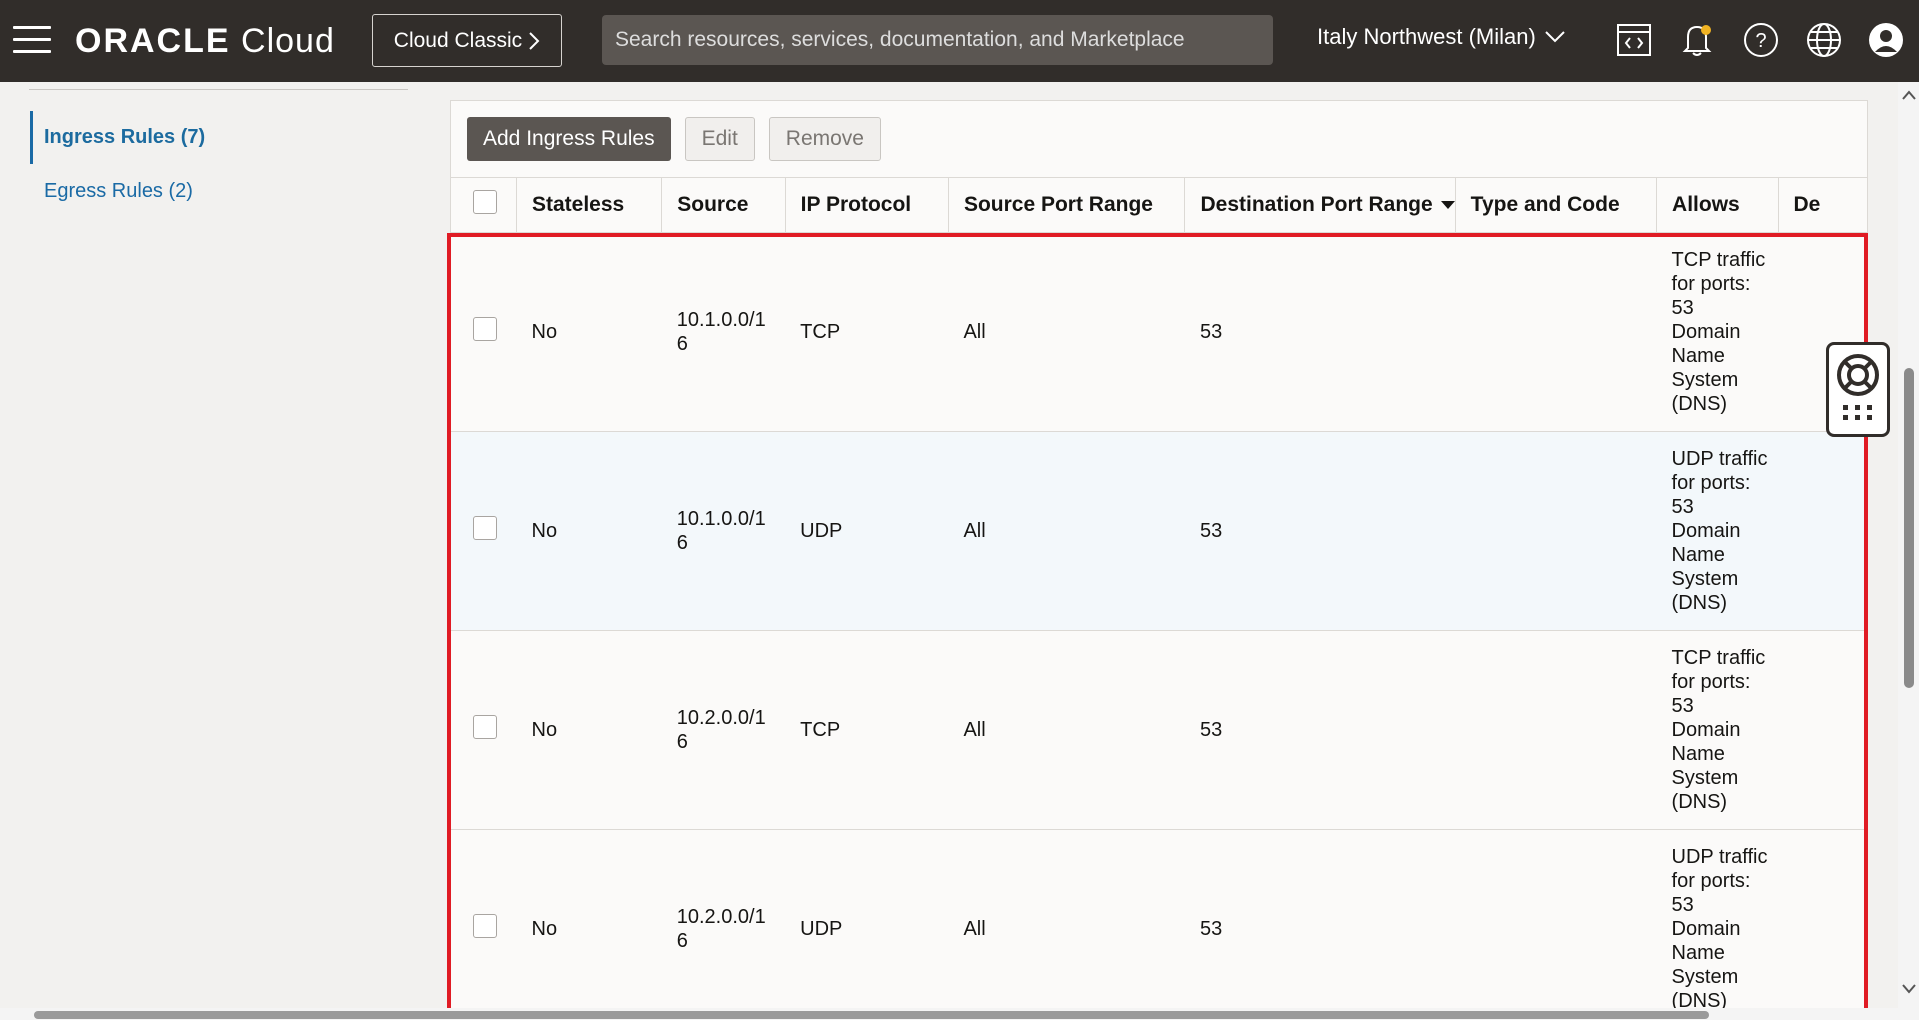 The image size is (1919, 1020). What do you see at coordinates (458, 40) in the screenshot?
I see `cloud-classic-label: Cloud Classic` at bounding box center [458, 40].